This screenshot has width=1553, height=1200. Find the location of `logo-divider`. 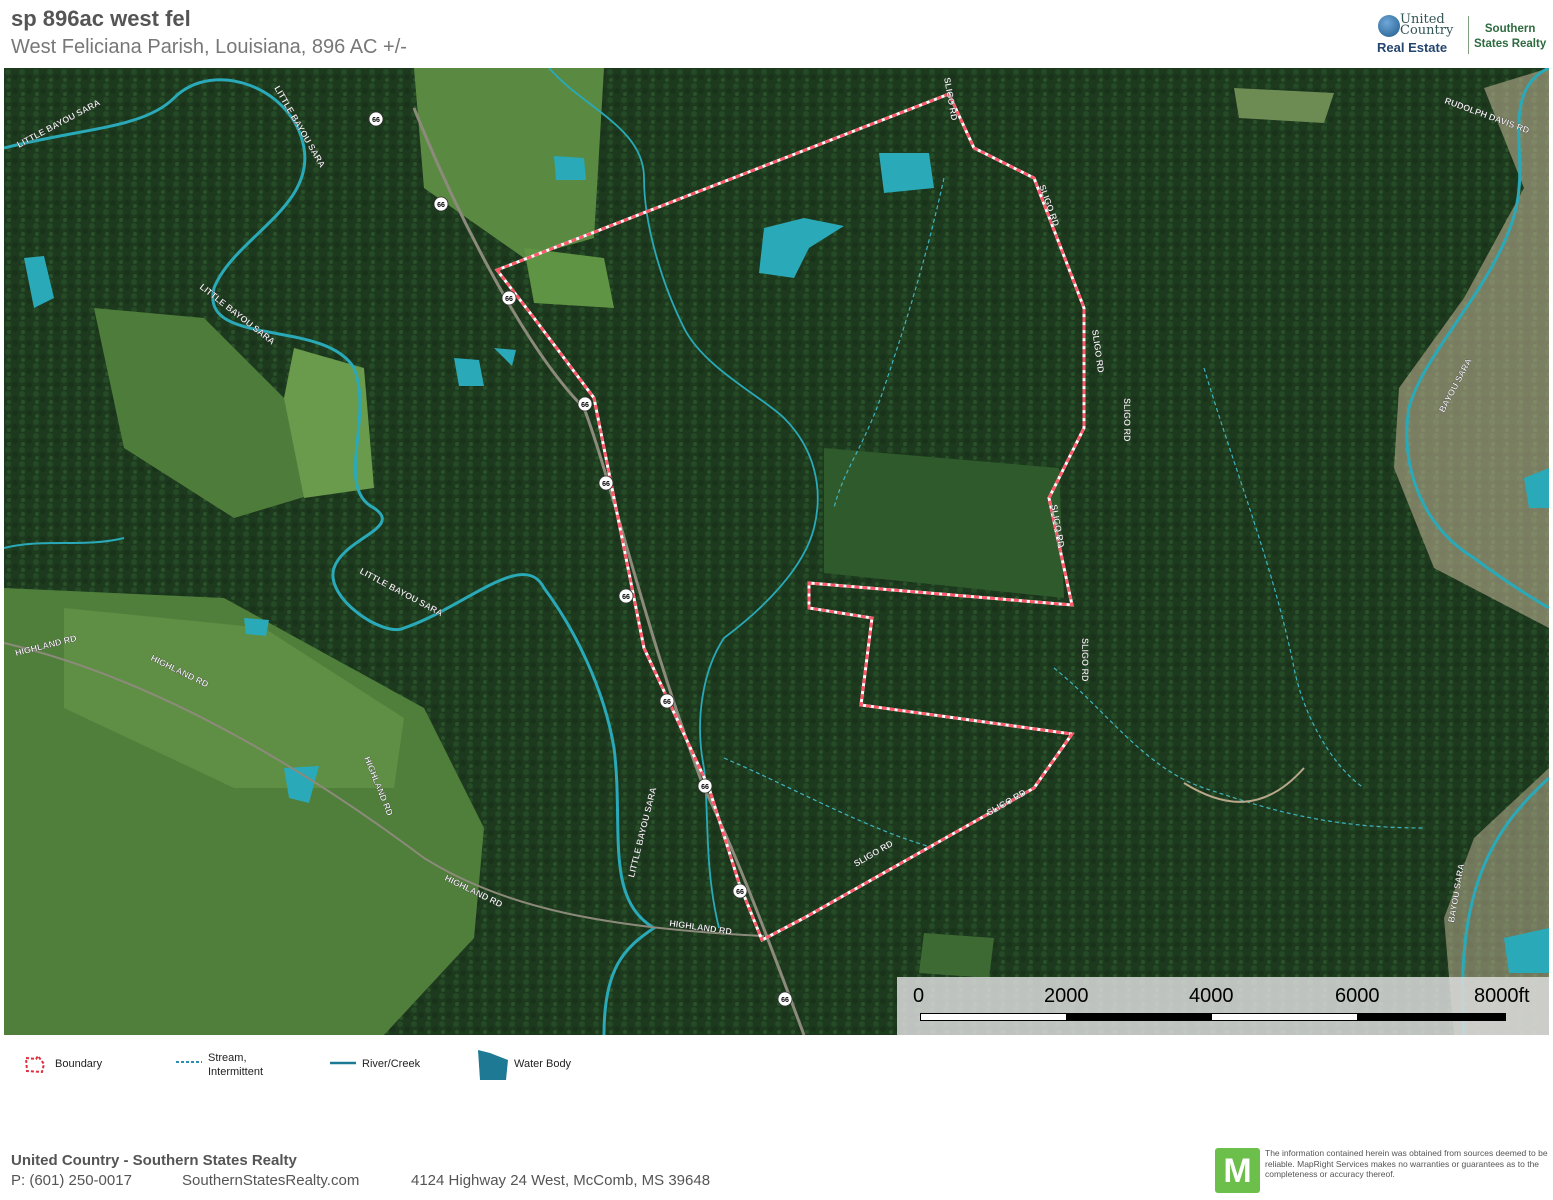

logo-divider is located at coordinates (1468, 35).